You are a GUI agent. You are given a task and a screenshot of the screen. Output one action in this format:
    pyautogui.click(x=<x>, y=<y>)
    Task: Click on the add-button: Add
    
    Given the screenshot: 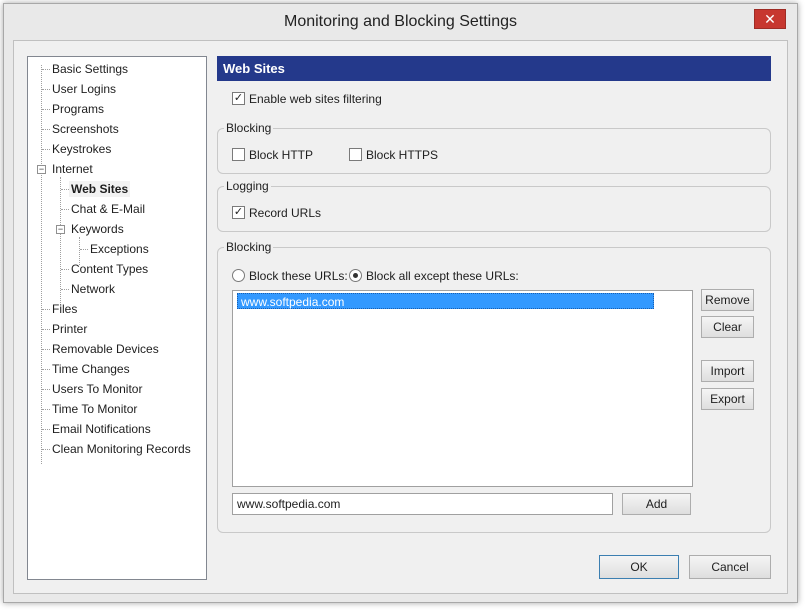 What is the action you would take?
    pyautogui.click(x=656, y=504)
    